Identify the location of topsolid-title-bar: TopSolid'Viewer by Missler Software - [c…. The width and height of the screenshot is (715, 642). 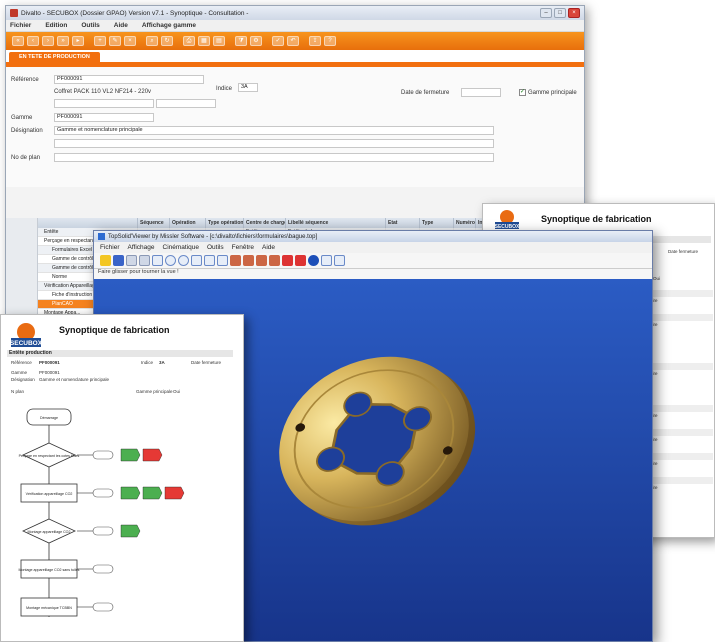
(373, 236).